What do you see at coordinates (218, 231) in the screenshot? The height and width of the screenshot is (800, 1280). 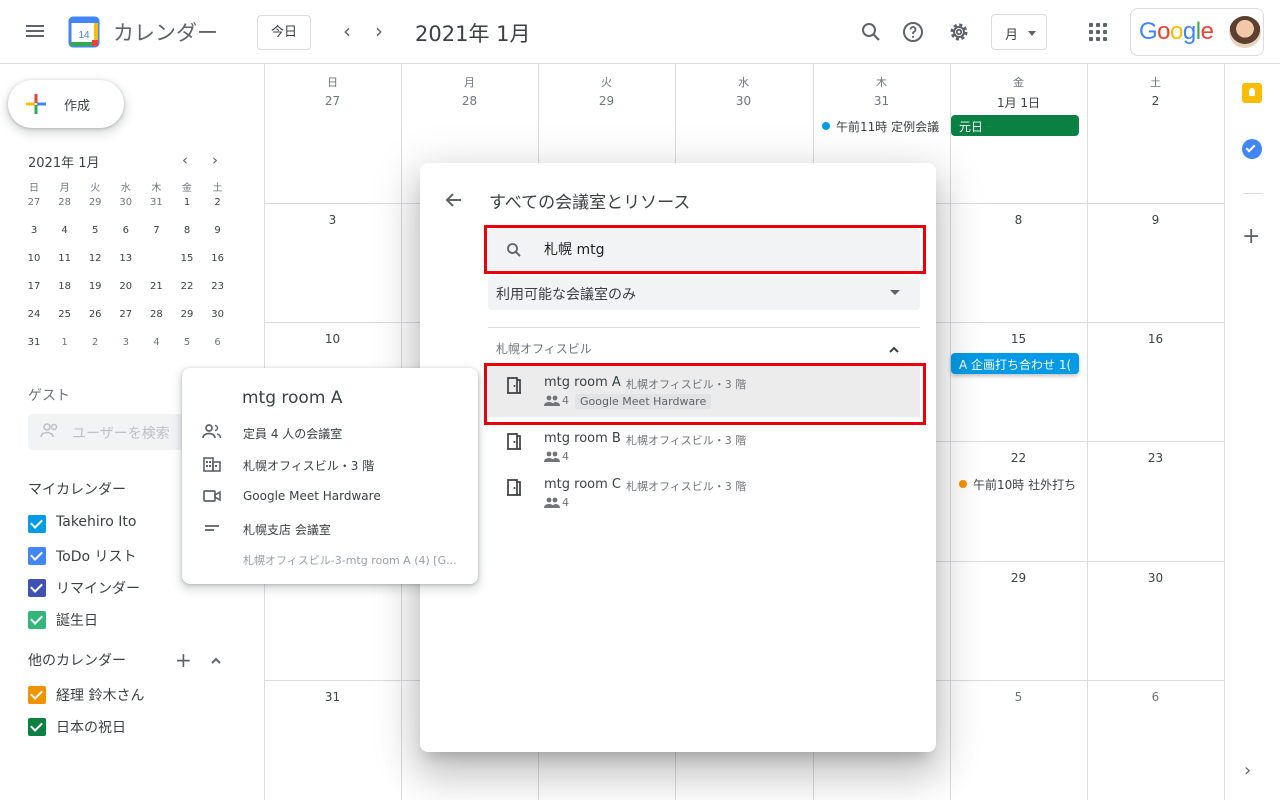 I see `mini-day: 9` at bounding box center [218, 231].